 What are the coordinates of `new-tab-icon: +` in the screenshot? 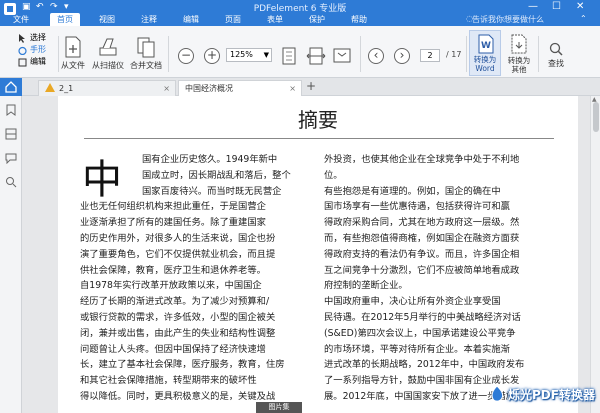 It's located at (311, 86).